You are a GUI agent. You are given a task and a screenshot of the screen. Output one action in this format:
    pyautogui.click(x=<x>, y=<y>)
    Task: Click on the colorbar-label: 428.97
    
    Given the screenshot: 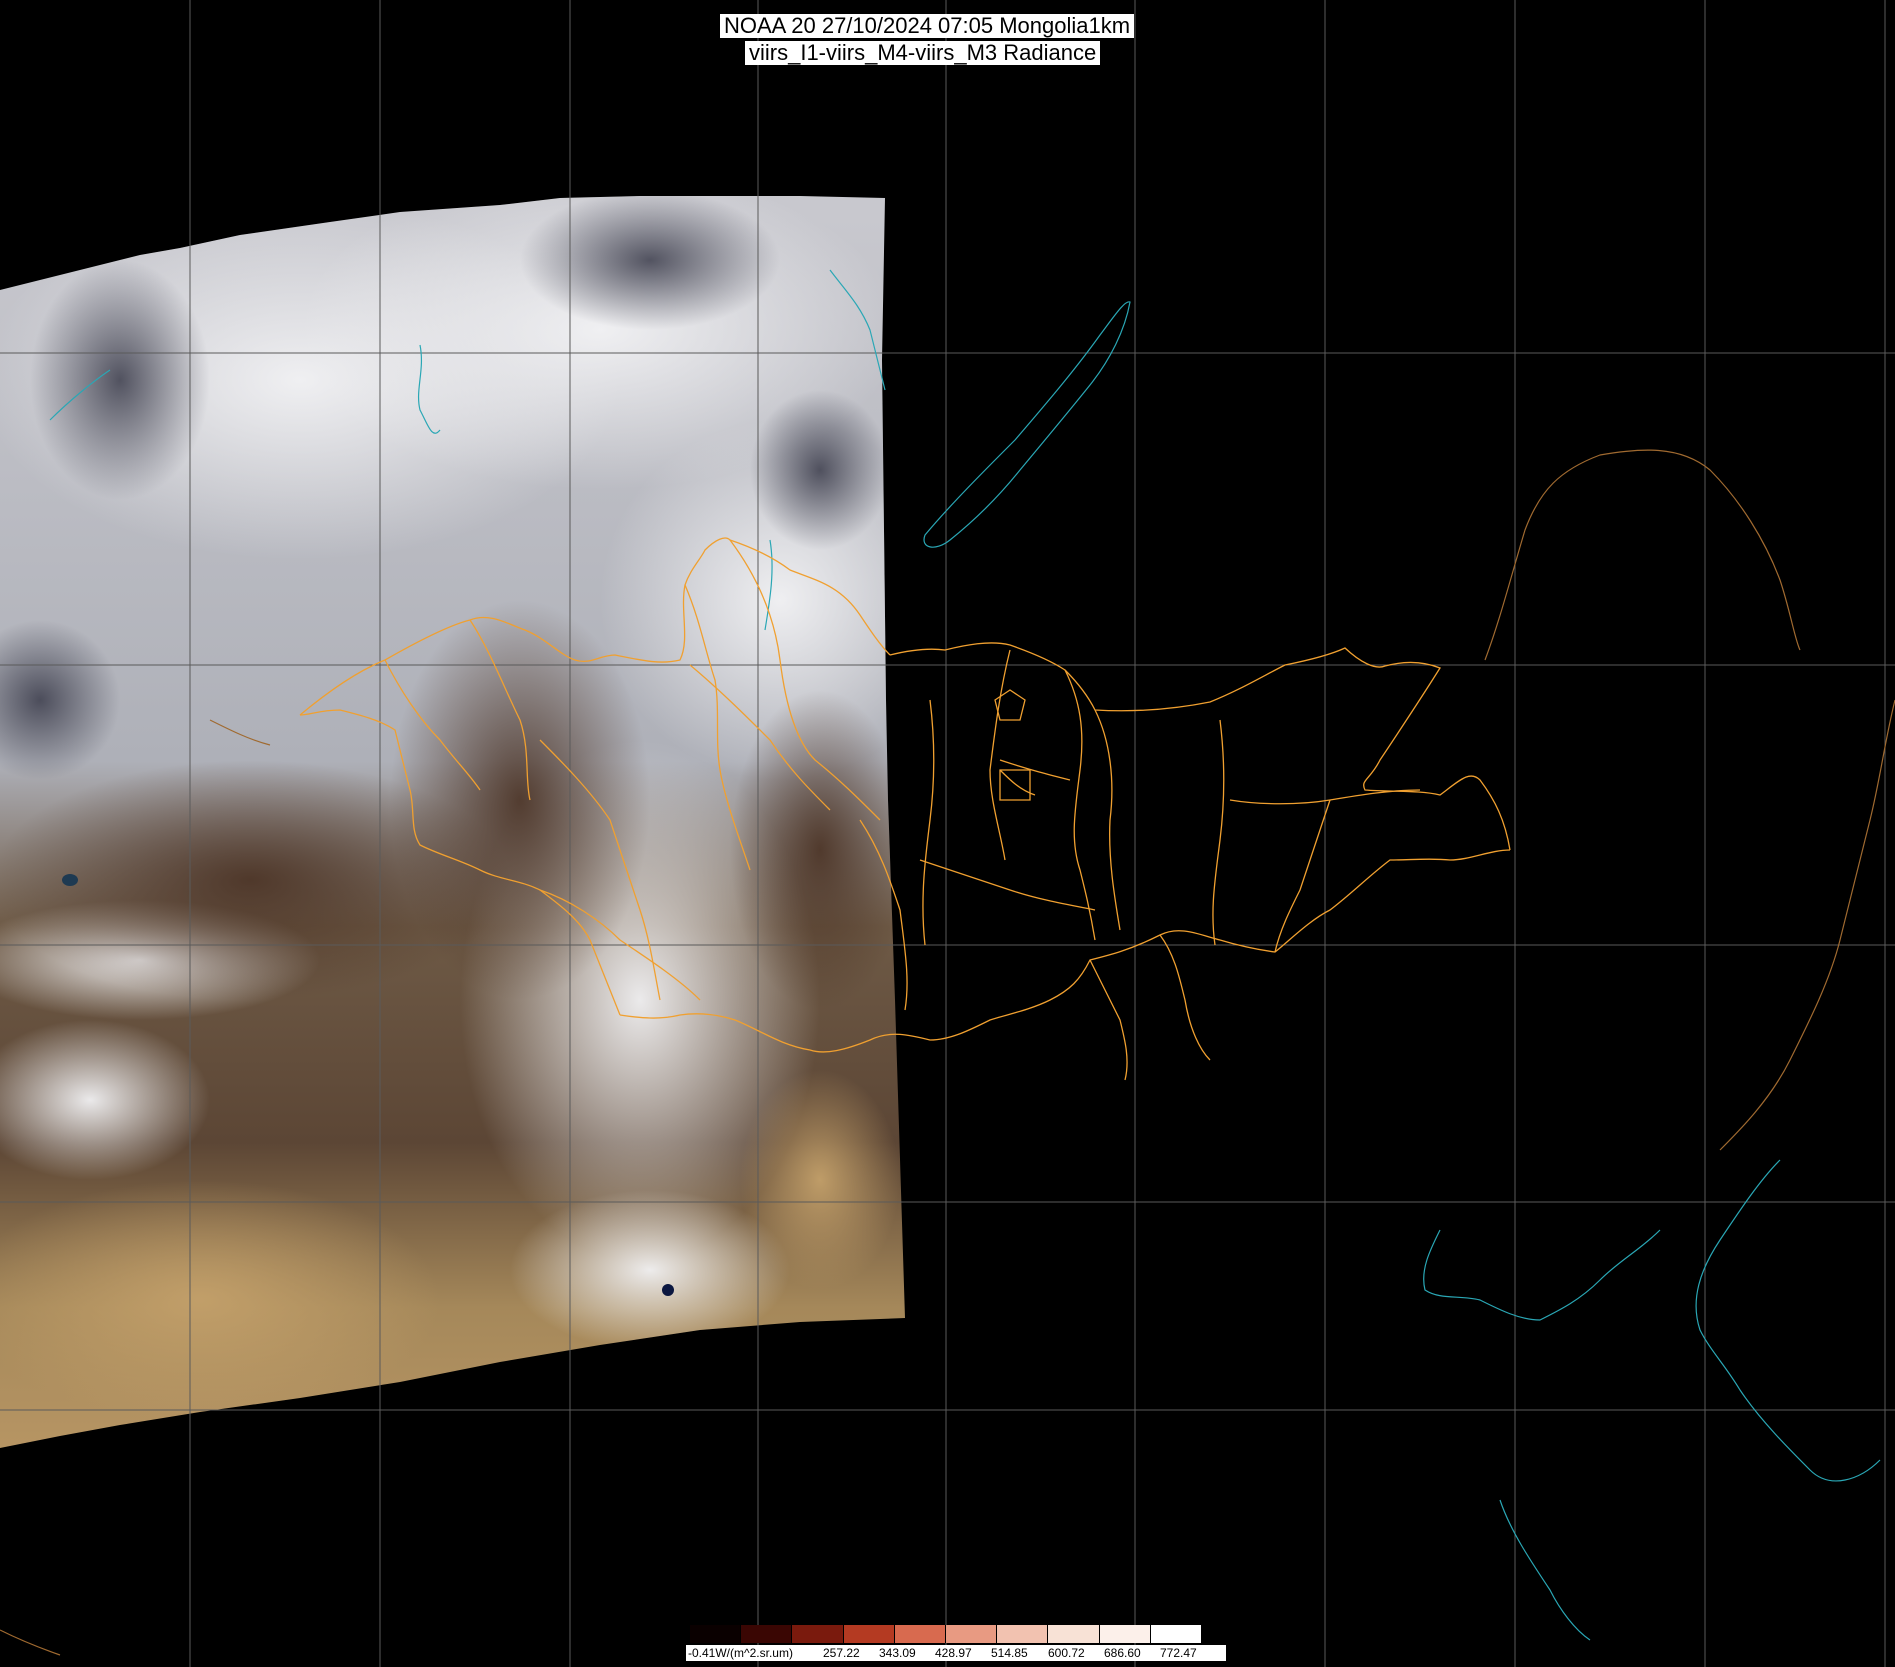 What is the action you would take?
    pyautogui.click(x=953, y=1653)
    